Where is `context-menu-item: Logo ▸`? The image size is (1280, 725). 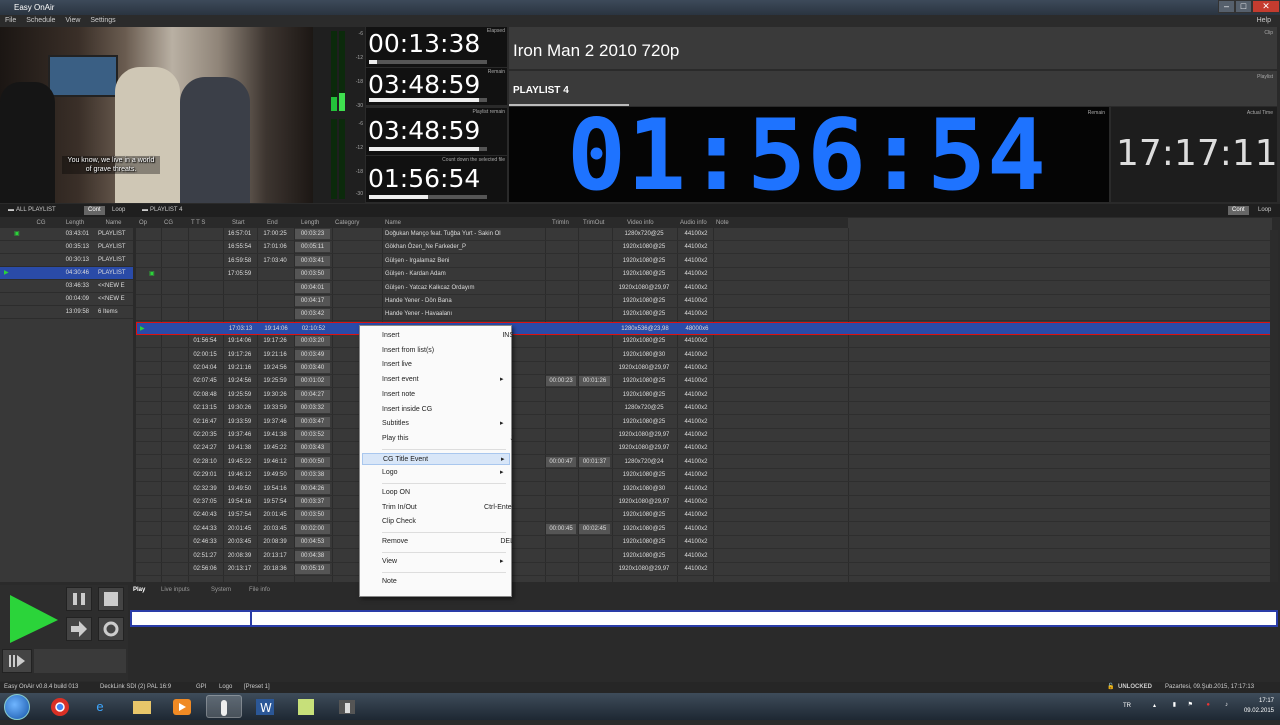
context-menu-item: Logo ▸ is located at coordinates (443, 473).